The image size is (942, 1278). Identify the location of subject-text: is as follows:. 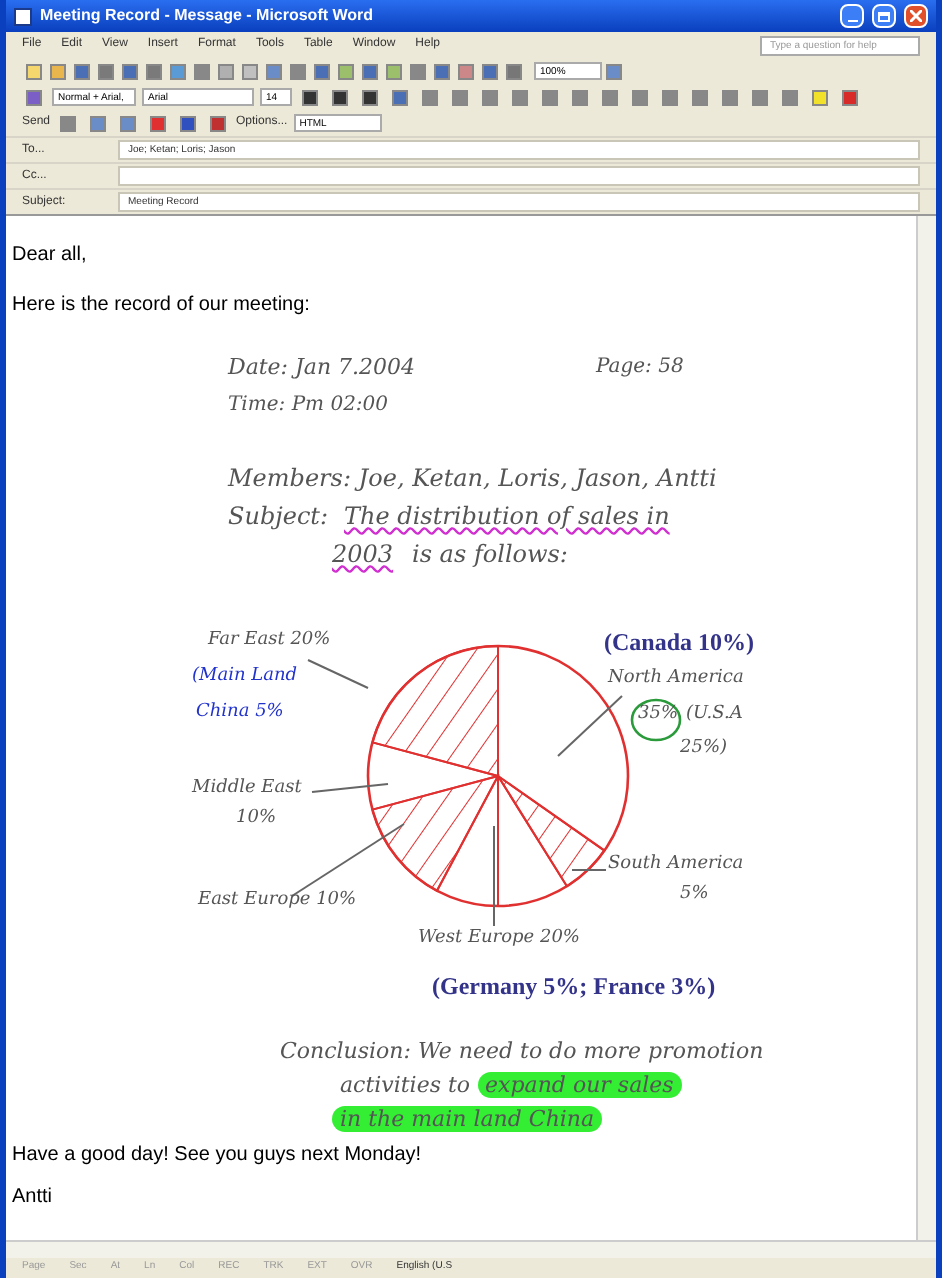
(490, 555).